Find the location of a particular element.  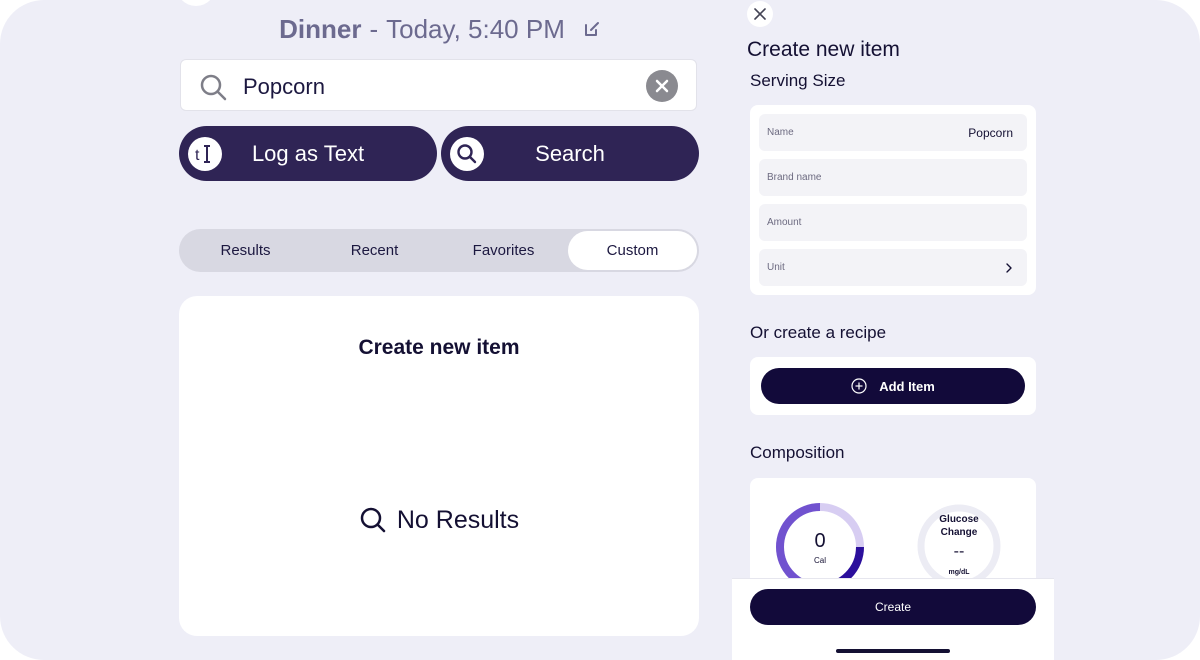

tab-results: Results is located at coordinates (245, 250).